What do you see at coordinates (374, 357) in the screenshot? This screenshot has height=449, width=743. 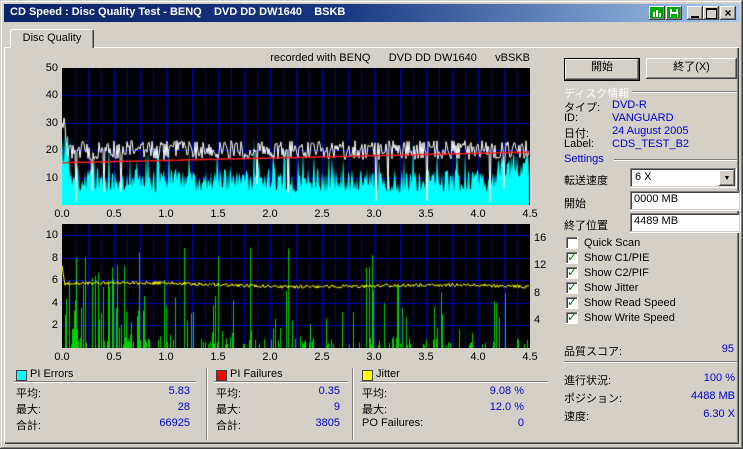 I see `x-axis-tick-label: 3.0` at bounding box center [374, 357].